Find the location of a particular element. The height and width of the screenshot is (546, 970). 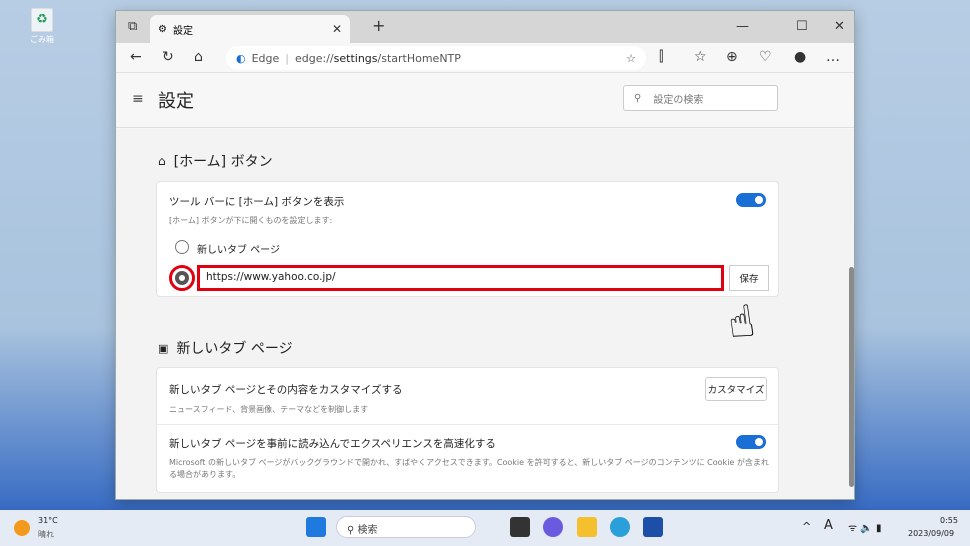

back-icon: ← is located at coordinates (136, 57).